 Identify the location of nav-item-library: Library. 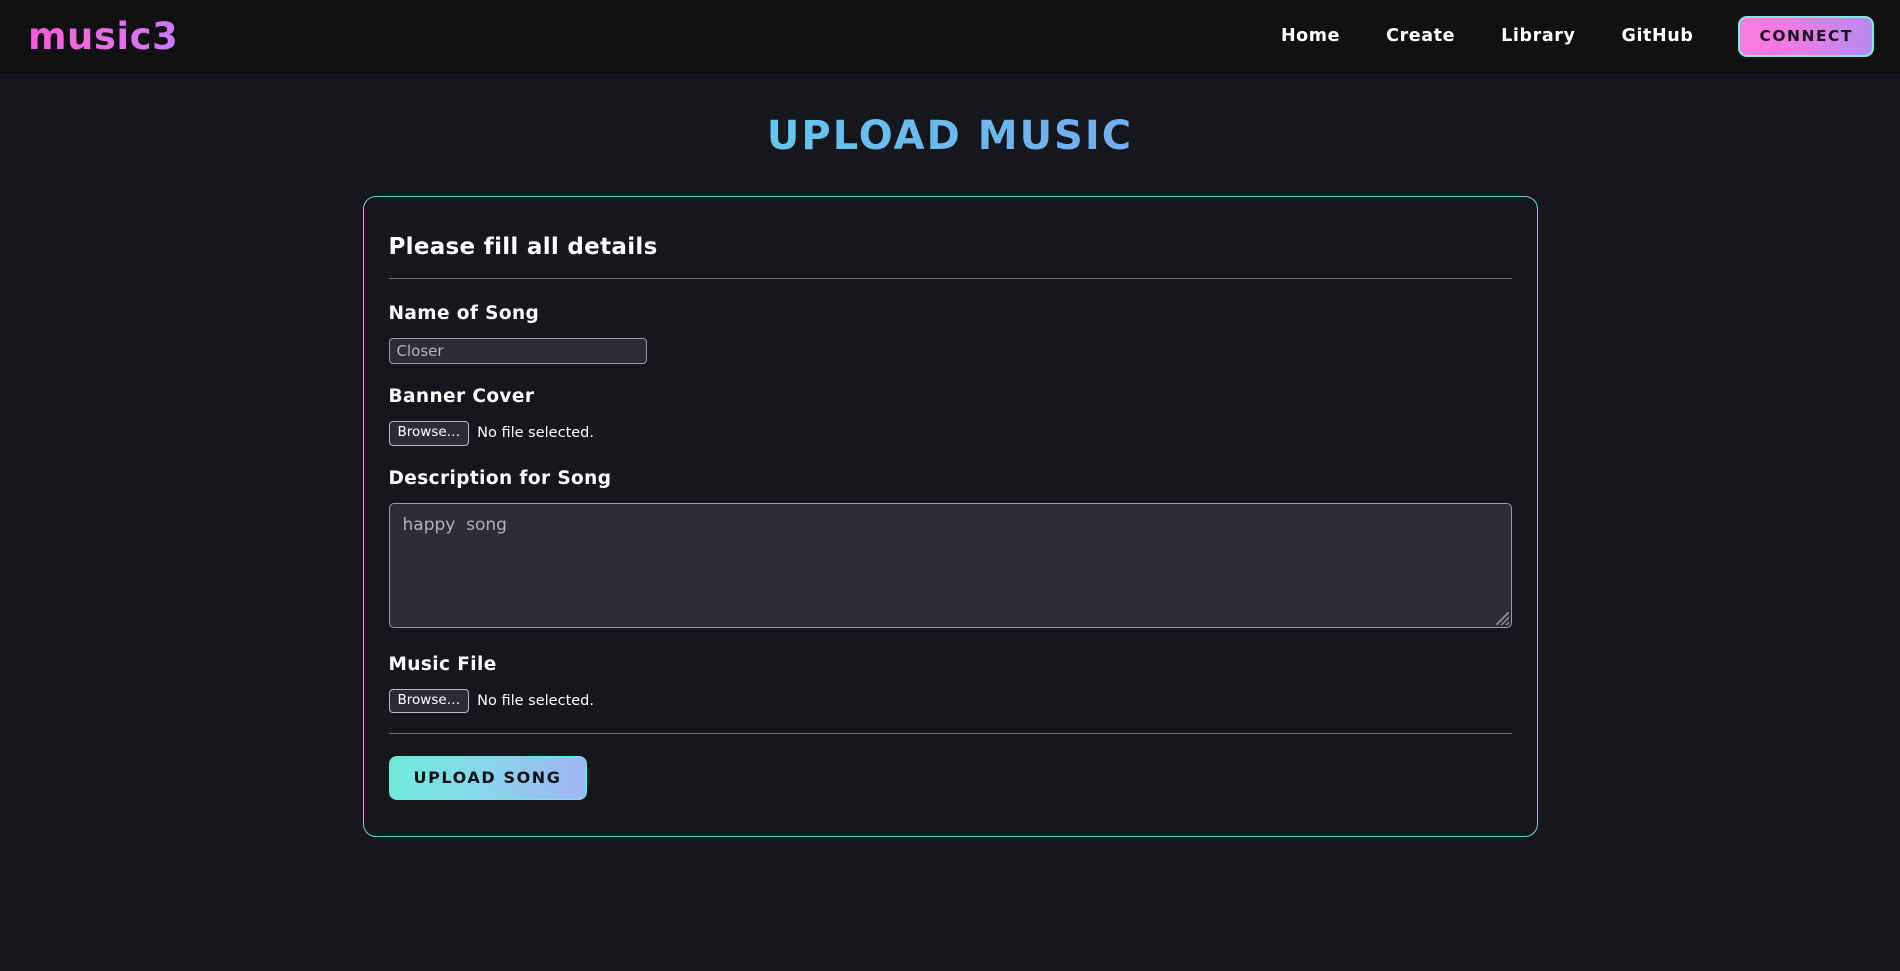
(1538, 36).